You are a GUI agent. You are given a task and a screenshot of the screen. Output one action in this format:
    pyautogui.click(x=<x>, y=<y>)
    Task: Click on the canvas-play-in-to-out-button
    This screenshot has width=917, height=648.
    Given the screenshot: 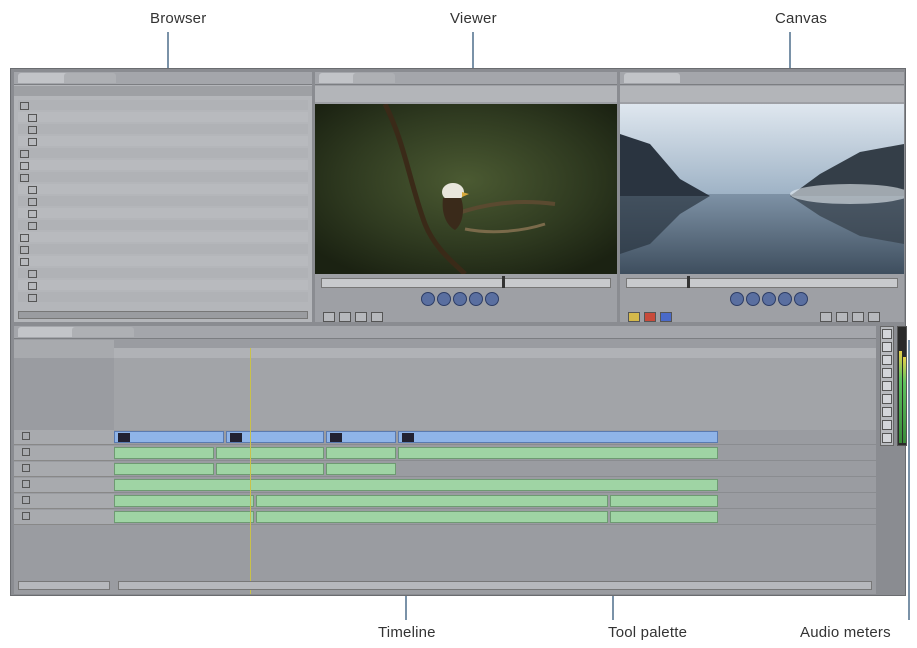 What is the action you would take?
    pyautogui.click(x=753, y=299)
    